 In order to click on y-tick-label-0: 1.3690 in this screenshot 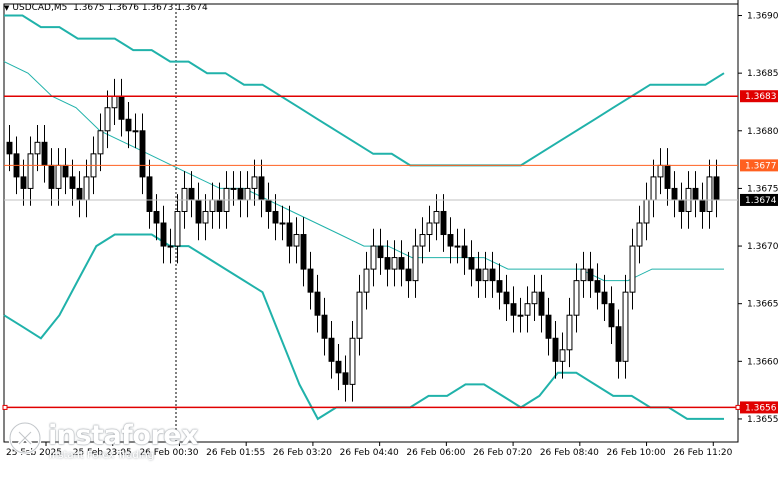, I will do `click(763, 17)`.